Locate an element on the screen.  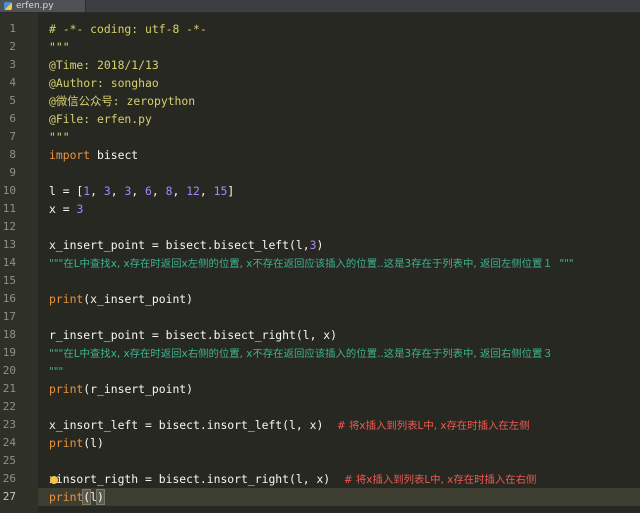
code-line: # -*- coding: utf-8 -*- is located at coordinates (128, 29).